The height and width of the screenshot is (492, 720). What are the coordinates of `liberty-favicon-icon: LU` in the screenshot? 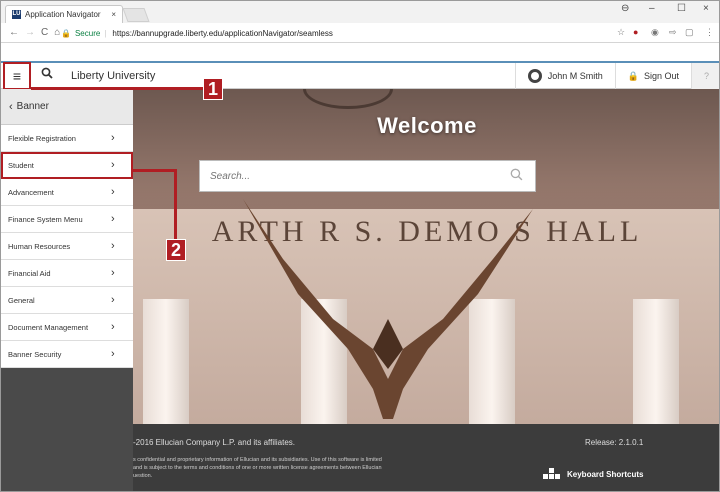 It's located at (16, 14).